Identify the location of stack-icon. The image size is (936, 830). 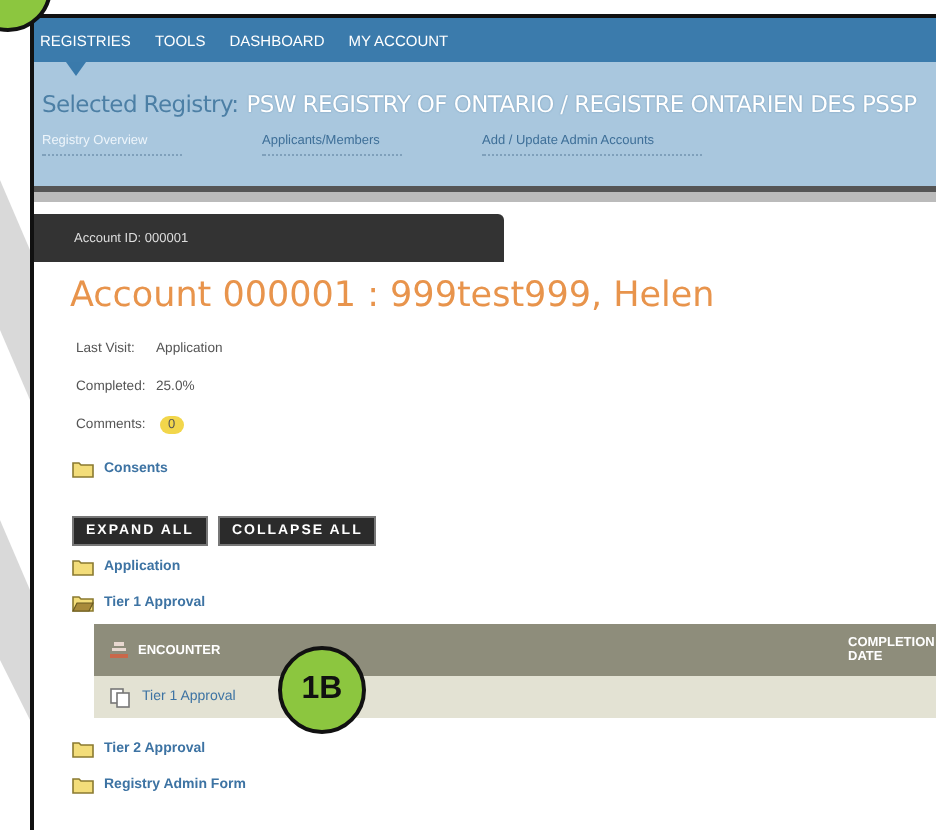
(119, 650).